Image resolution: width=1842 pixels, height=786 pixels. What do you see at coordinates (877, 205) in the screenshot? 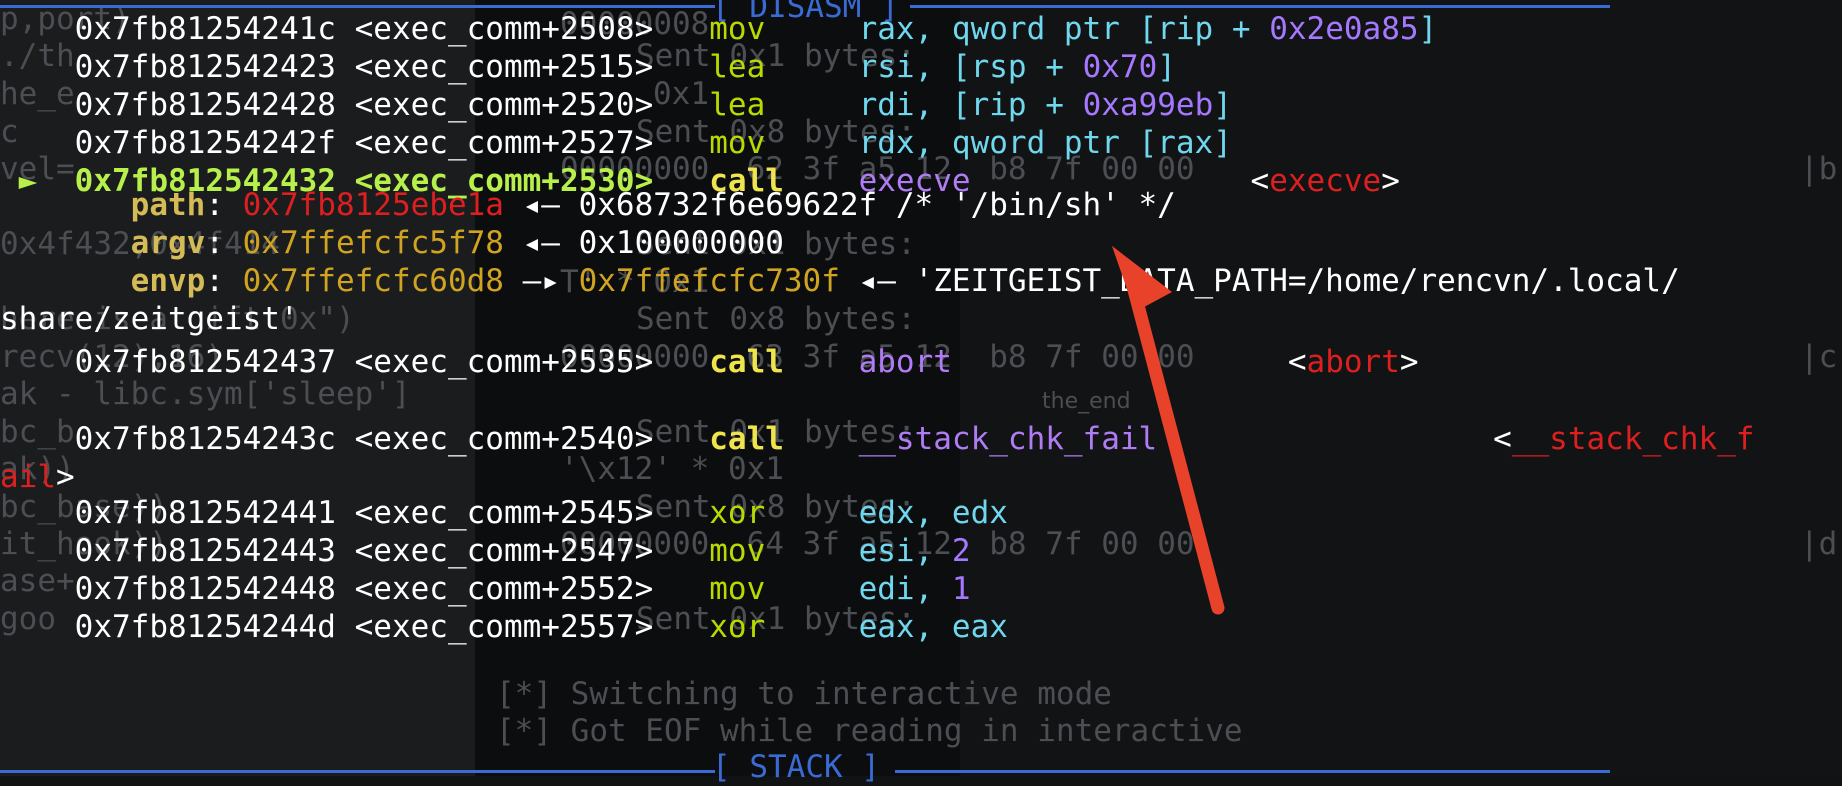
I see `arg-value: 0x68732f6e69622f /* '/bin/sh' */` at bounding box center [877, 205].